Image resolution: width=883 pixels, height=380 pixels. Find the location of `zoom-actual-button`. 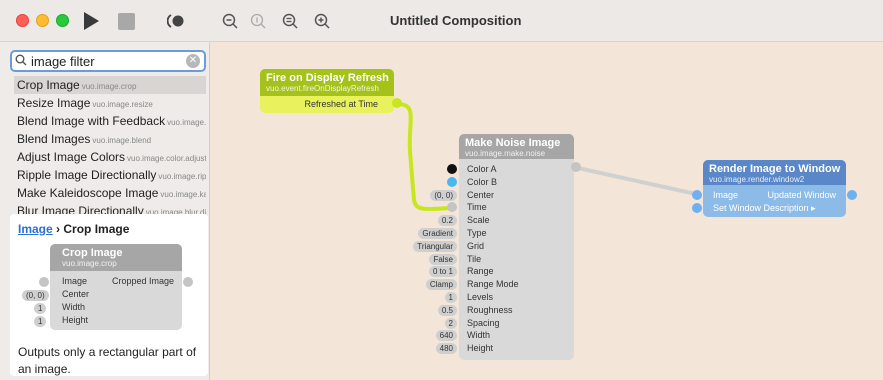

zoom-actual-button is located at coordinates (258, 21).